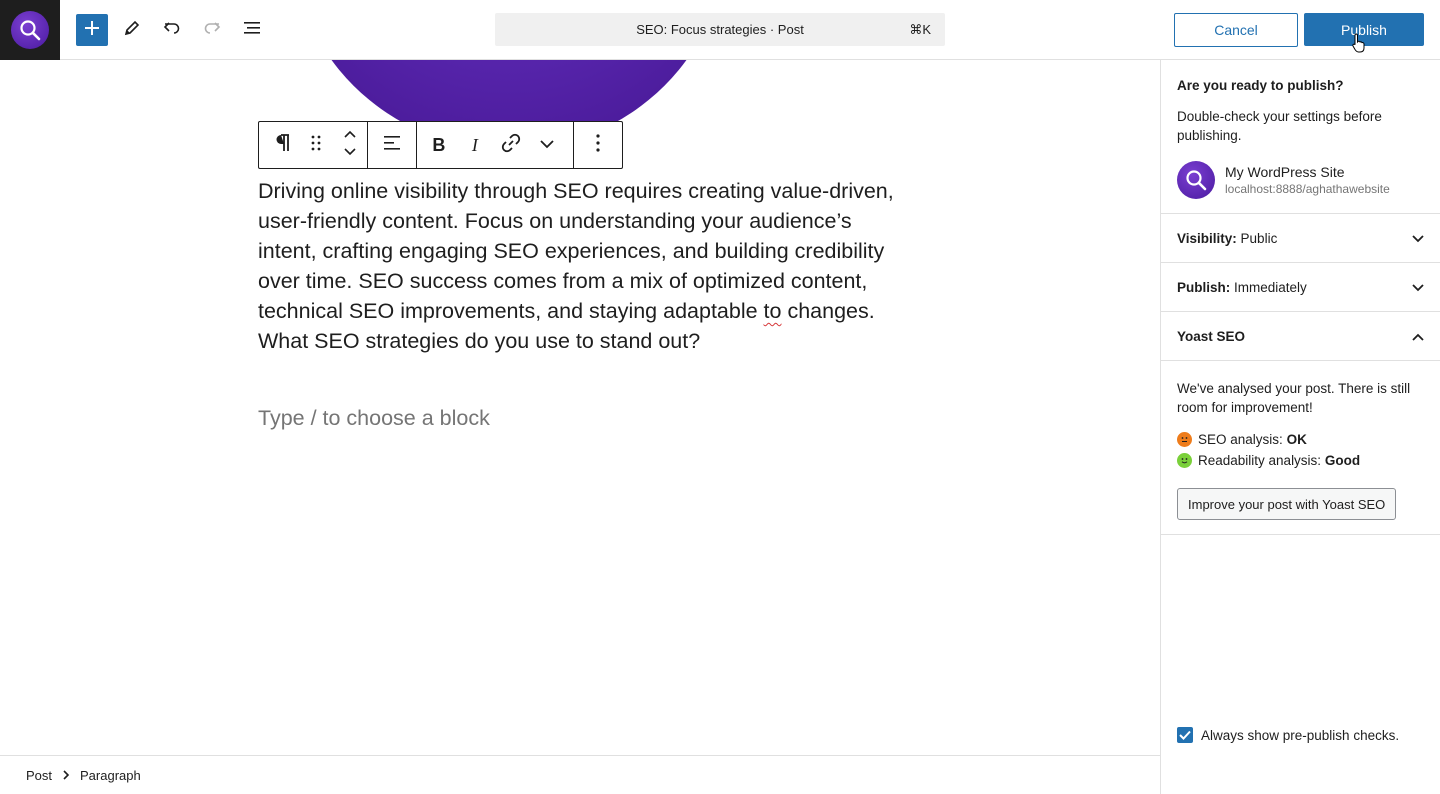 This screenshot has height=794, width=1440. I want to click on site-name: My WordPress Site, so click(1285, 172).